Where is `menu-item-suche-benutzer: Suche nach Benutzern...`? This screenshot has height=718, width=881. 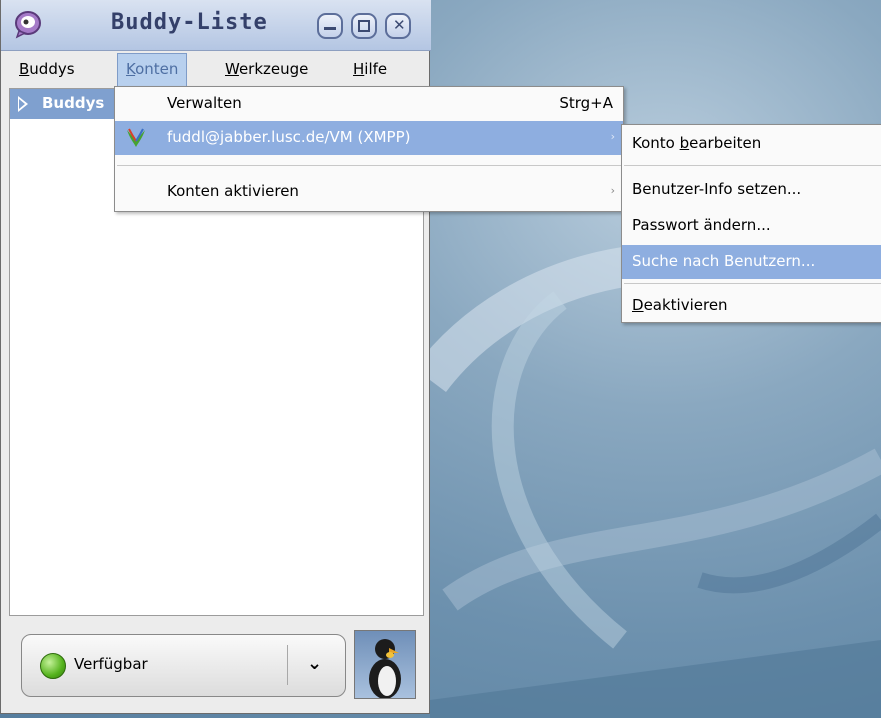
menu-item-suche-benutzer: Suche nach Benutzern... is located at coordinates (751, 262).